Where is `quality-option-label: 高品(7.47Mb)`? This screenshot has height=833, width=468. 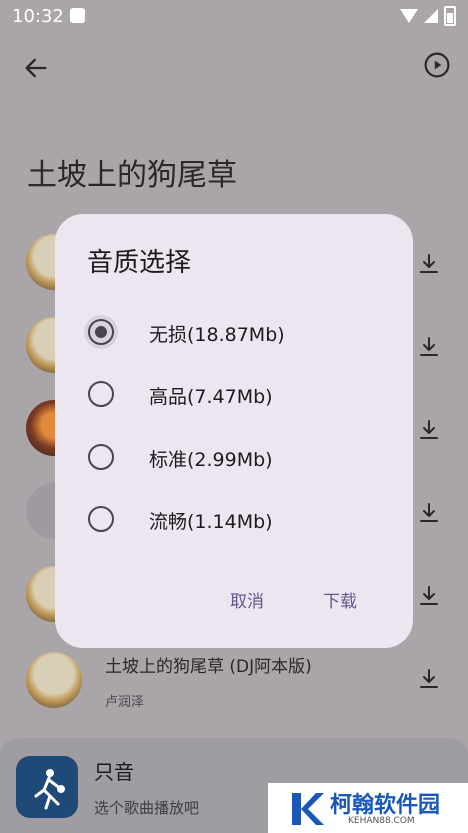 quality-option-label: 高品(7.47Mb) is located at coordinates (211, 397).